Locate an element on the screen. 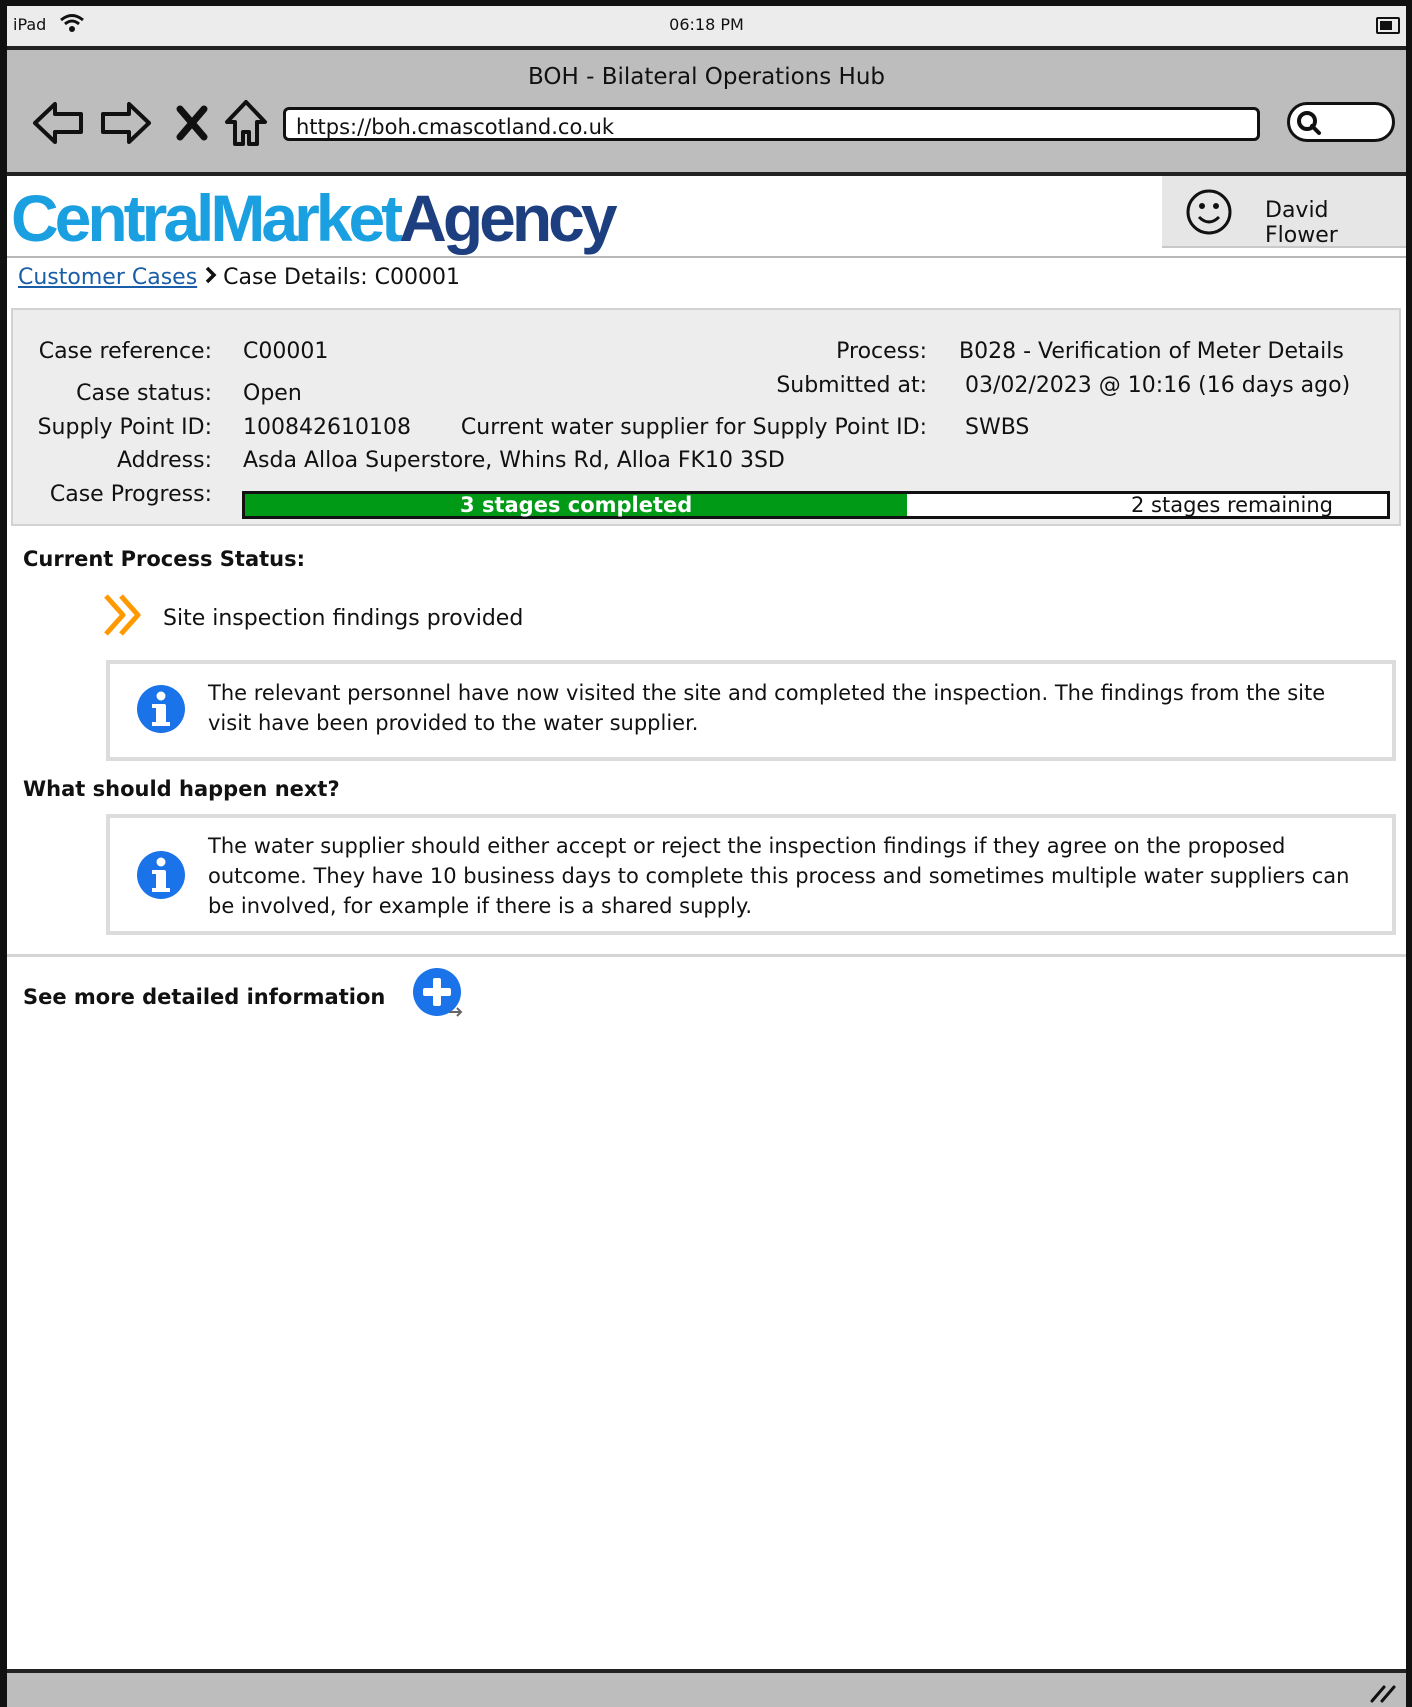 The width and height of the screenshot is (1412, 1707). current-status-heading: Current Process Status: is located at coordinates (164, 559).